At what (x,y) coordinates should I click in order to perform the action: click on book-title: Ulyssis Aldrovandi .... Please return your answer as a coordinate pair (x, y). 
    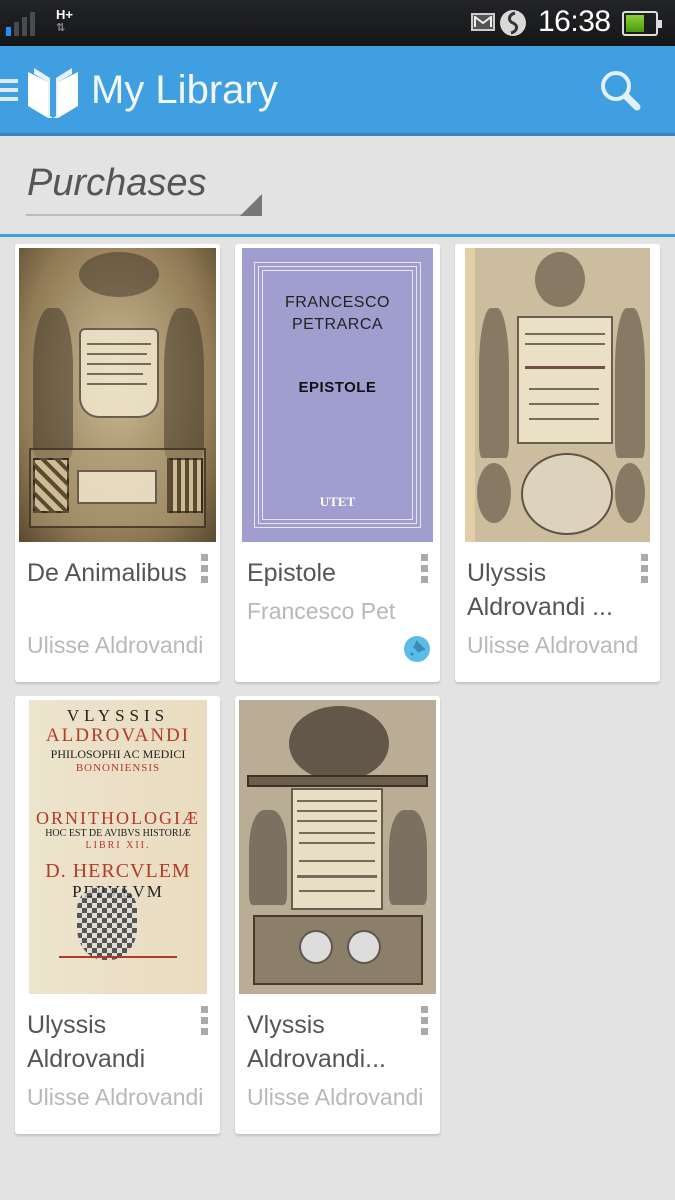
    Looking at the image, I should click on (540, 590).